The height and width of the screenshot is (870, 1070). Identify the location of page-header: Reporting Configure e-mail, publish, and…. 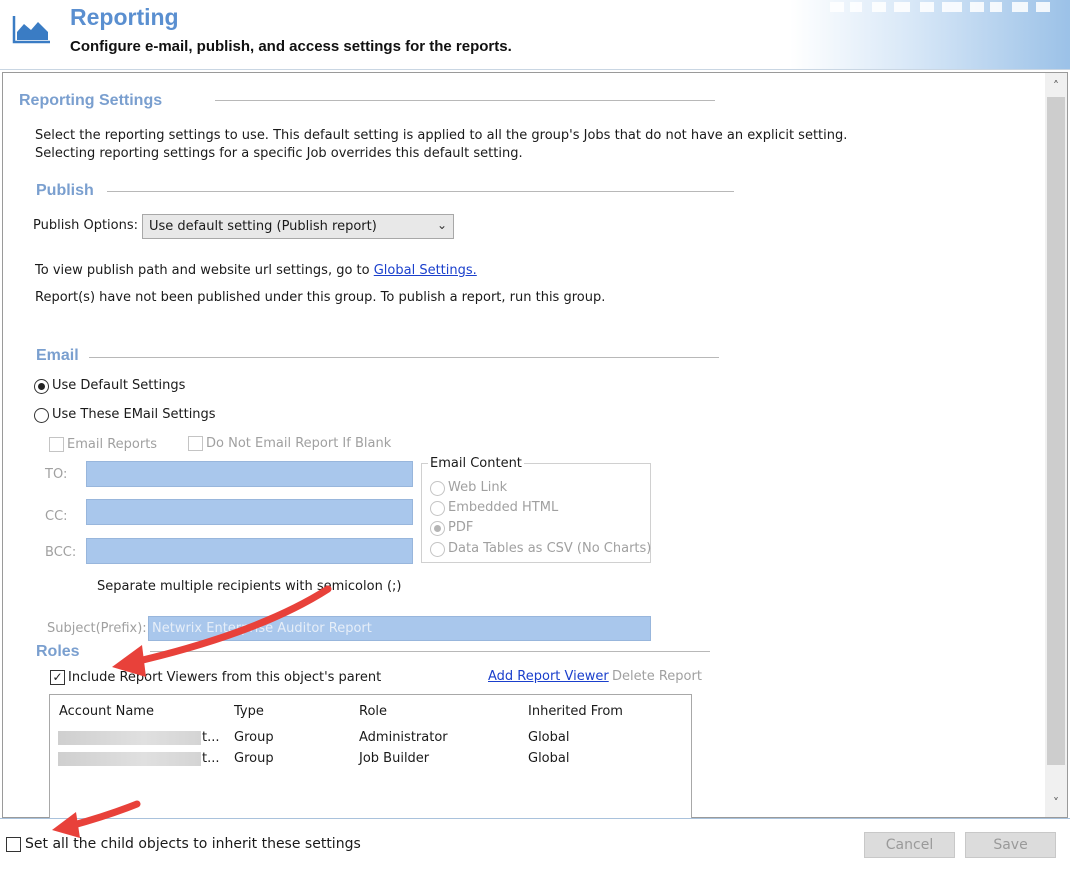
(535, 35).